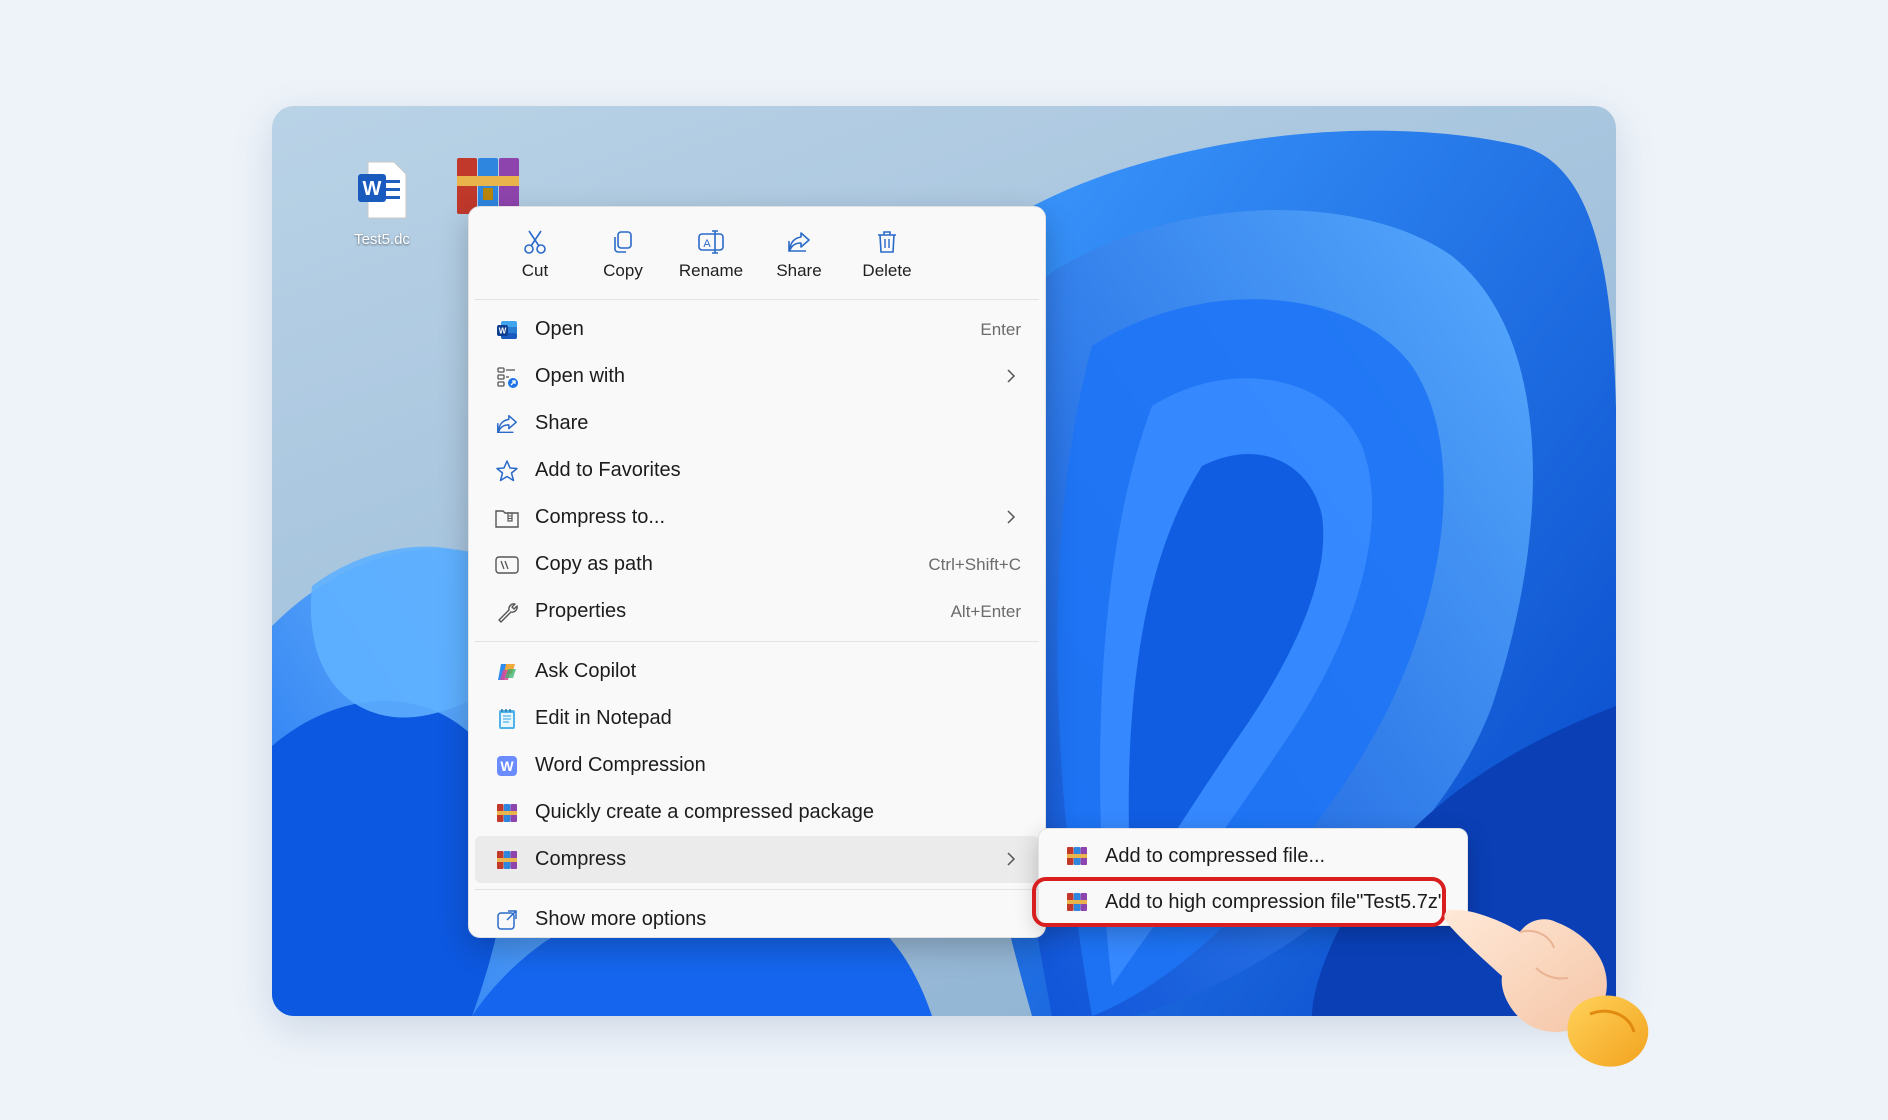 The height and width of the screenshot is (1120, 1888). What do you see at coordinates (586, 671) in the screenshot?
I see `menu-item-label: Ask Copilot` at bounding box center [586, 671].